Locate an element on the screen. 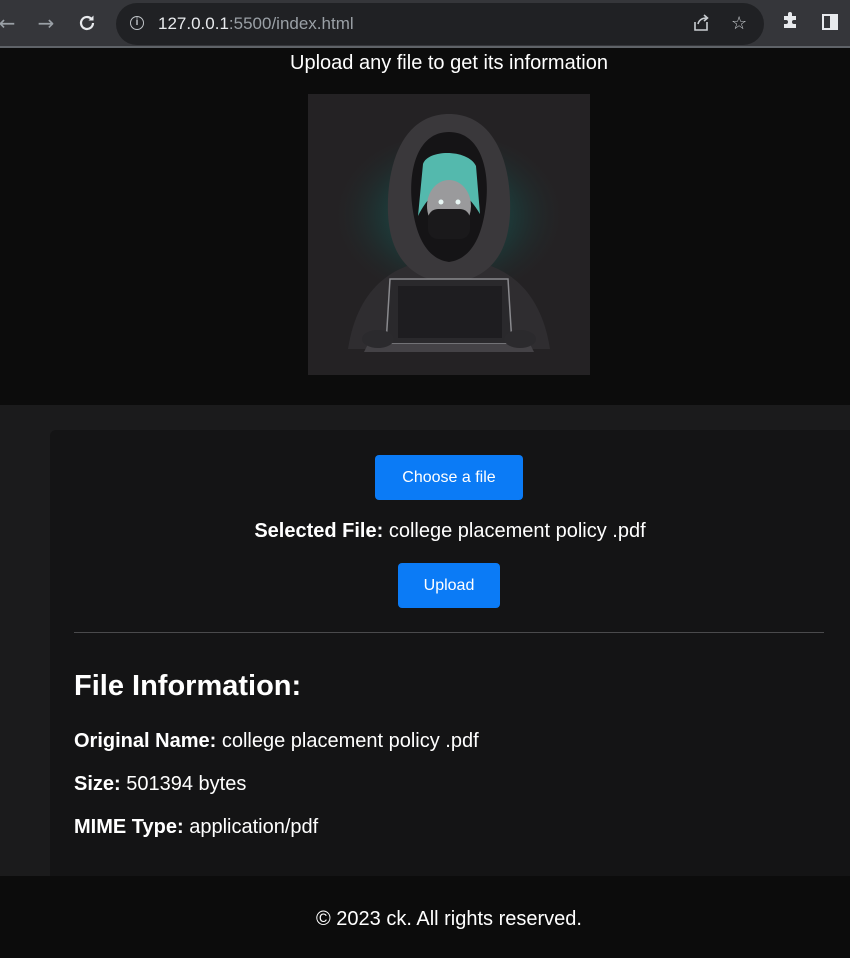 This screenshot has height=958, width=850. url-host: 127.0.0.1 is located at coordinates (193, 23).